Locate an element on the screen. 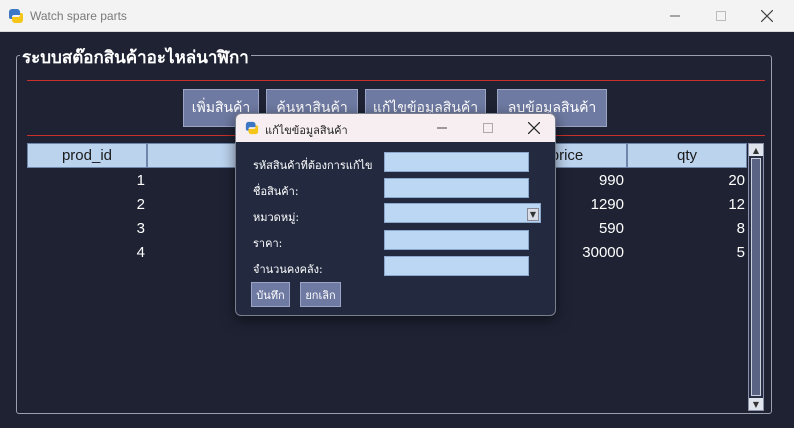 The height and width of the screenshot is (428, 794). category-label: หมวดหมู่: is located at coordinates (276, 217).